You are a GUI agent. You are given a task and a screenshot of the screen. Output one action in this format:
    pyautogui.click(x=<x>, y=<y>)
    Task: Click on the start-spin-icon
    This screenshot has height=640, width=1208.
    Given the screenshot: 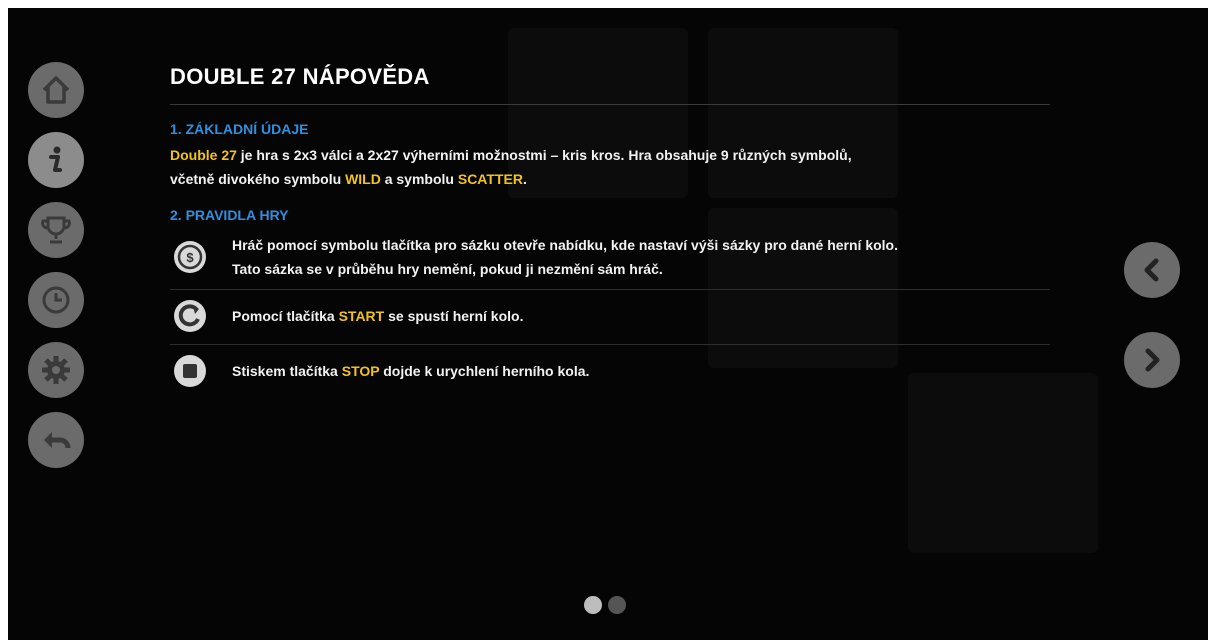 What is the action you would take?
    pyautogui.click(x=190, y=316)
    